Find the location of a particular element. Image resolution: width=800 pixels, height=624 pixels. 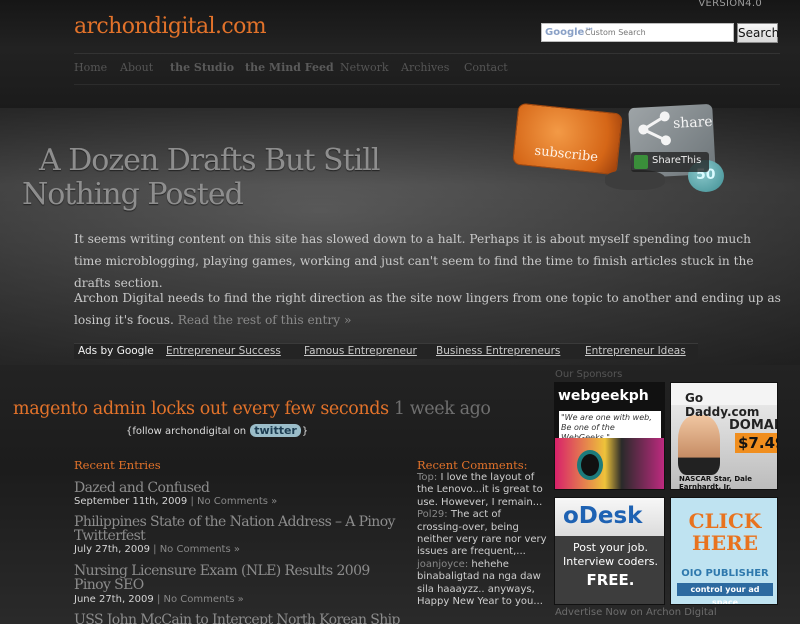

entry-meta: September 11th, 2009 | No Comments » is located at coordinates (175, 501).